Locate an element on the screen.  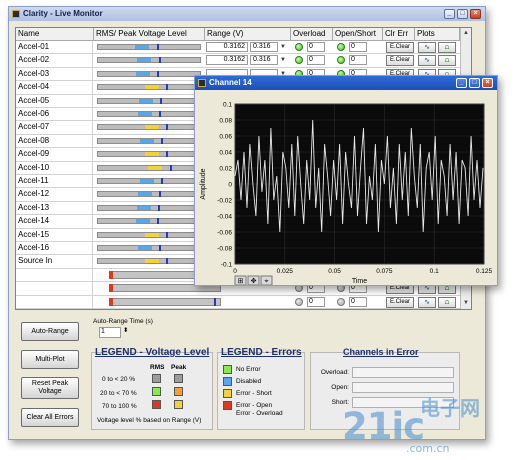
auto-range-stepper-icon: ⬍ is located at coordinates (125, 330).